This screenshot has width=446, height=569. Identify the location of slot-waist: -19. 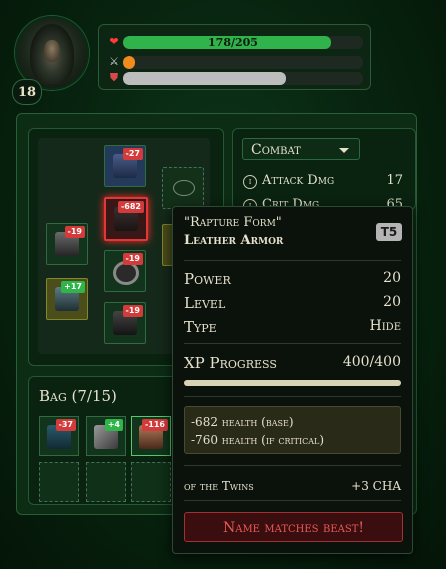
(125, 271).